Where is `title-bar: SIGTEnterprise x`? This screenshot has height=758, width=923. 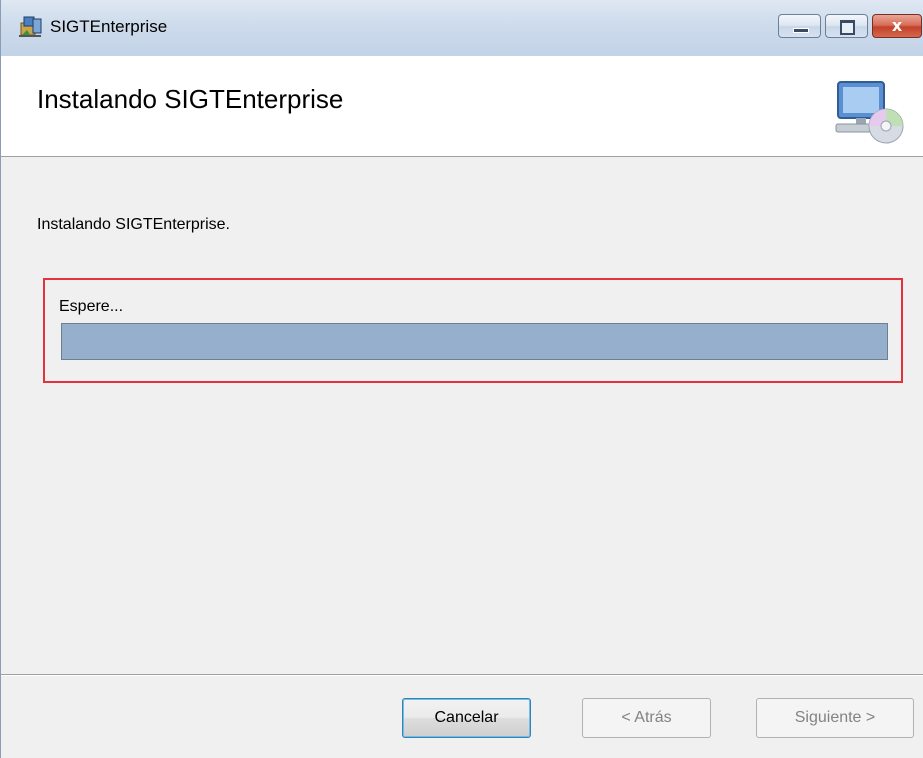 title-bar: SIGTEnterprise x is located at coordinates (462, 28).